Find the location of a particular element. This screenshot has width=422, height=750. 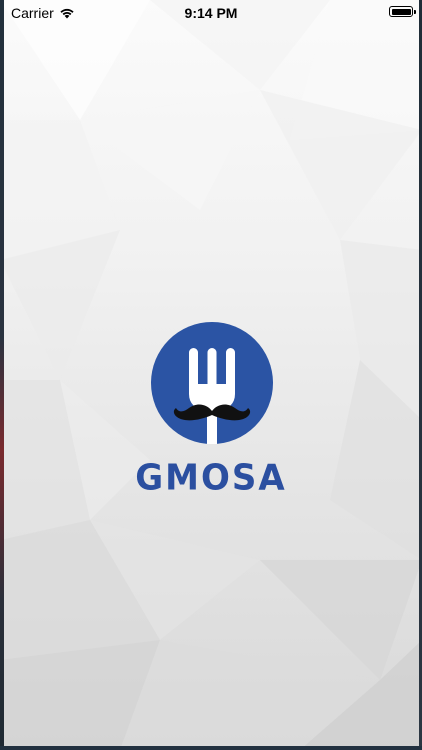

status-bar: Carrier 9:14 PM is located at coordinates (211, 13).